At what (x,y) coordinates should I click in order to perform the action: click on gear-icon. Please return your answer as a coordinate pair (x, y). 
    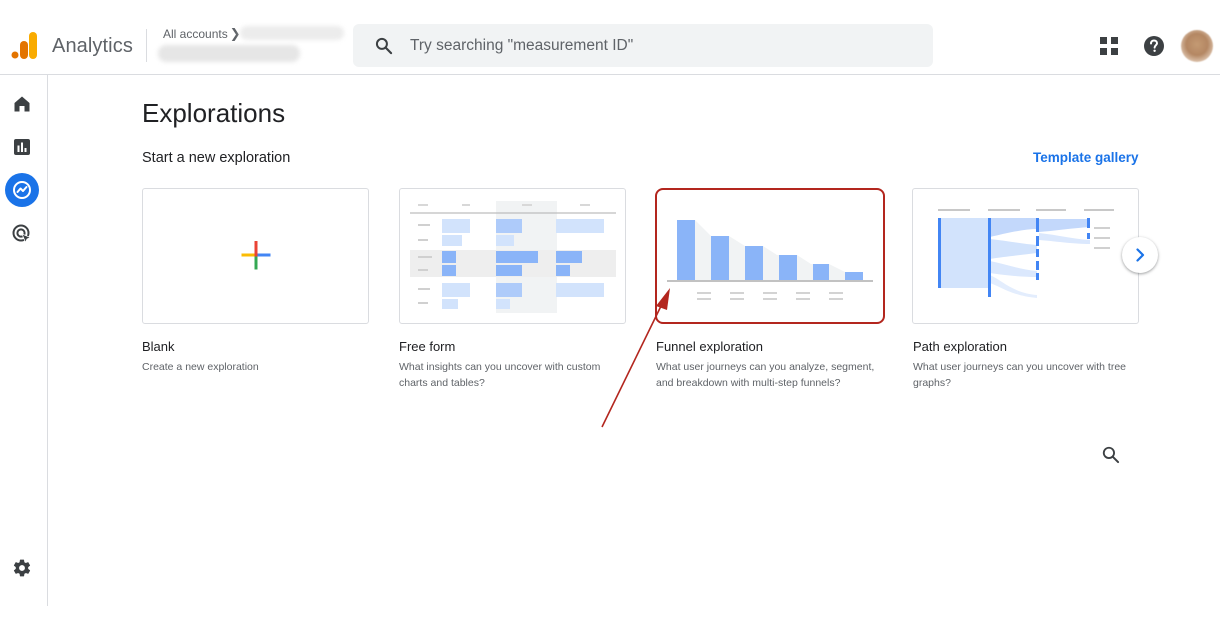
    Looking at the image, I should click on (22, 568).